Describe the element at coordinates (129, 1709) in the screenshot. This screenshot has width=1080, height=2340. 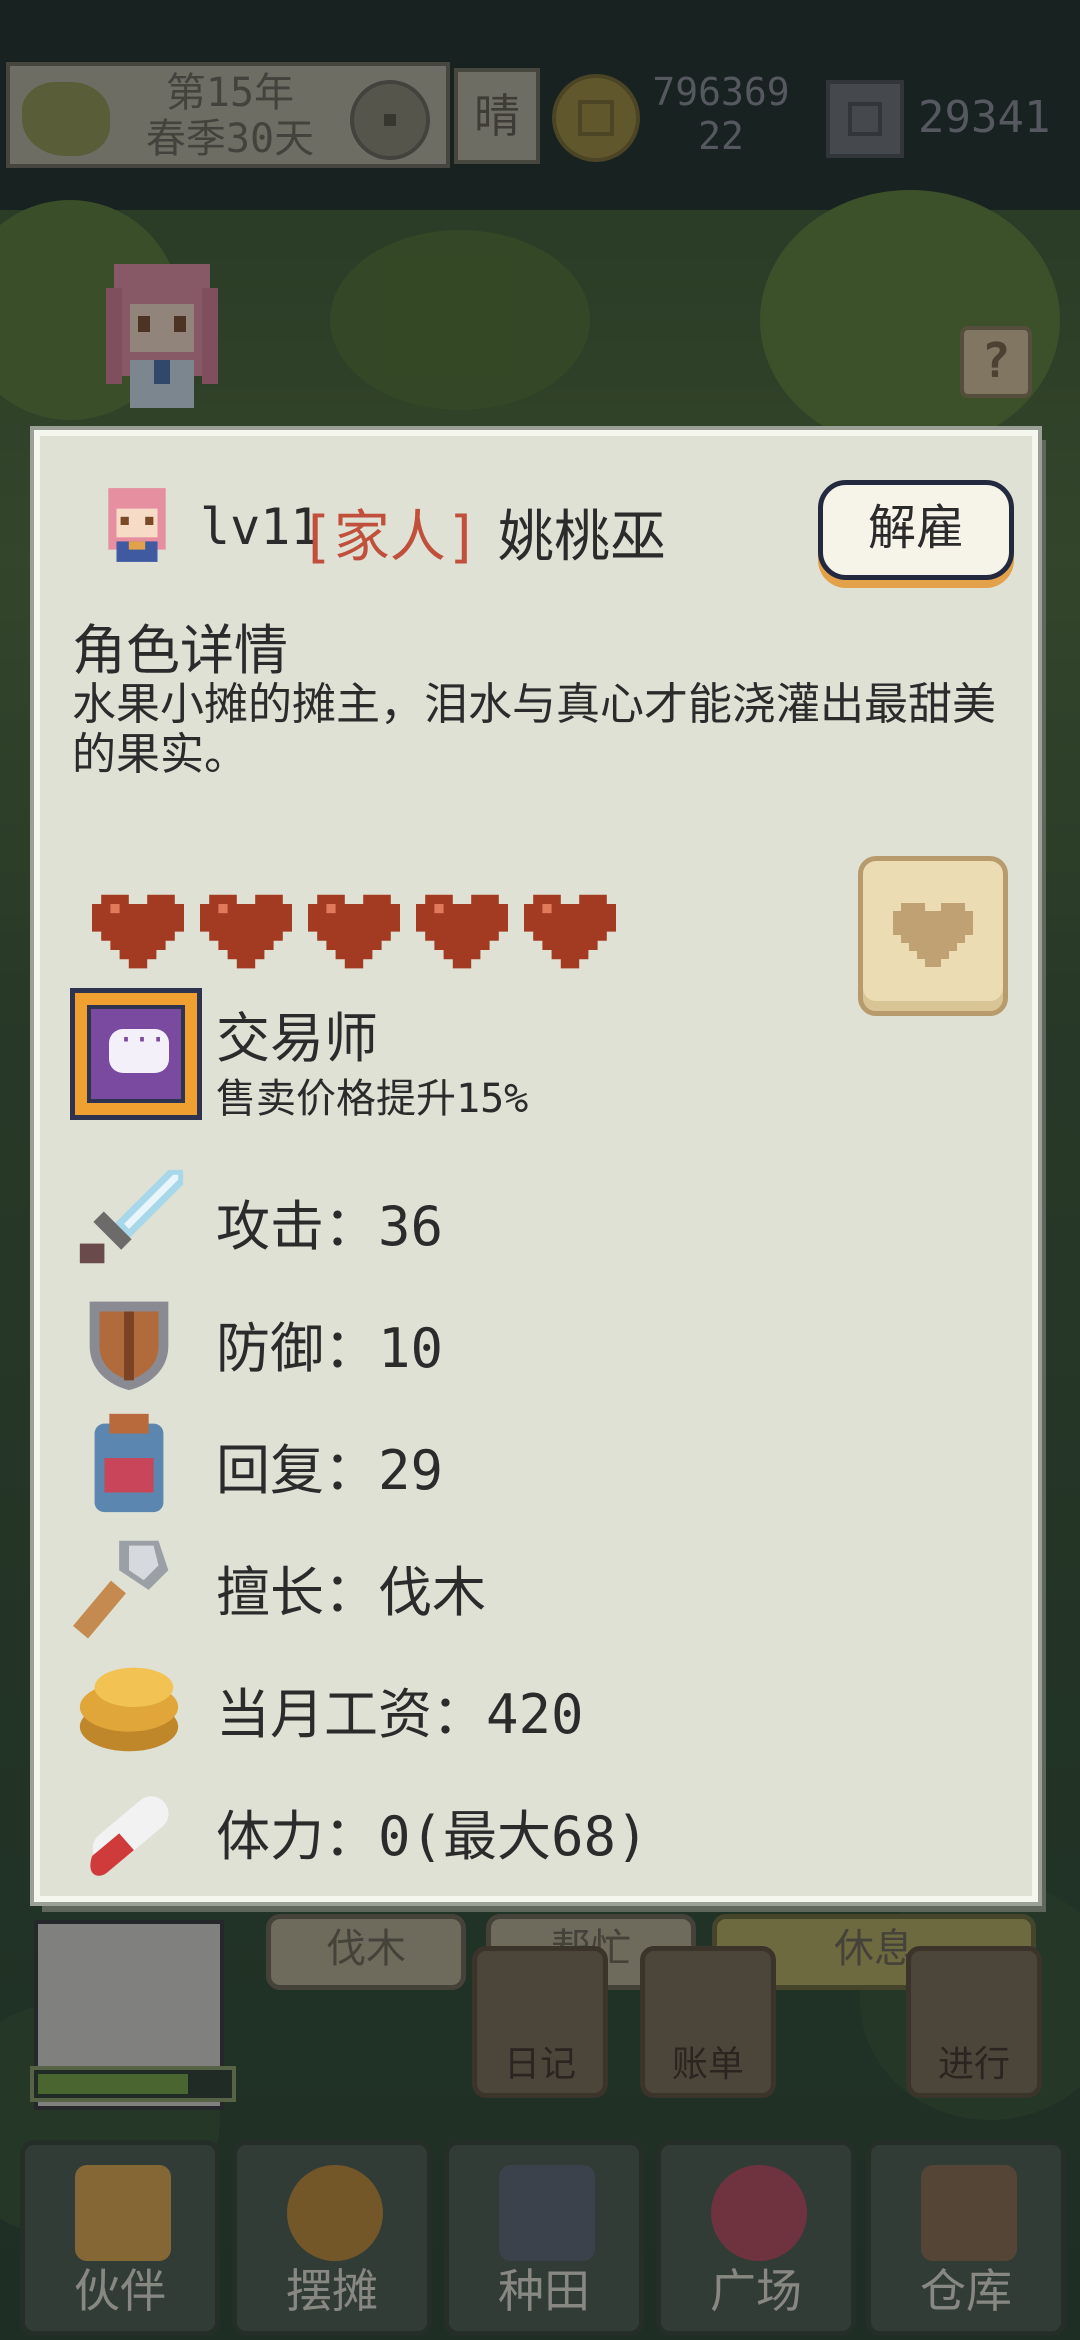
I see `gold-coins-icon` at that location.